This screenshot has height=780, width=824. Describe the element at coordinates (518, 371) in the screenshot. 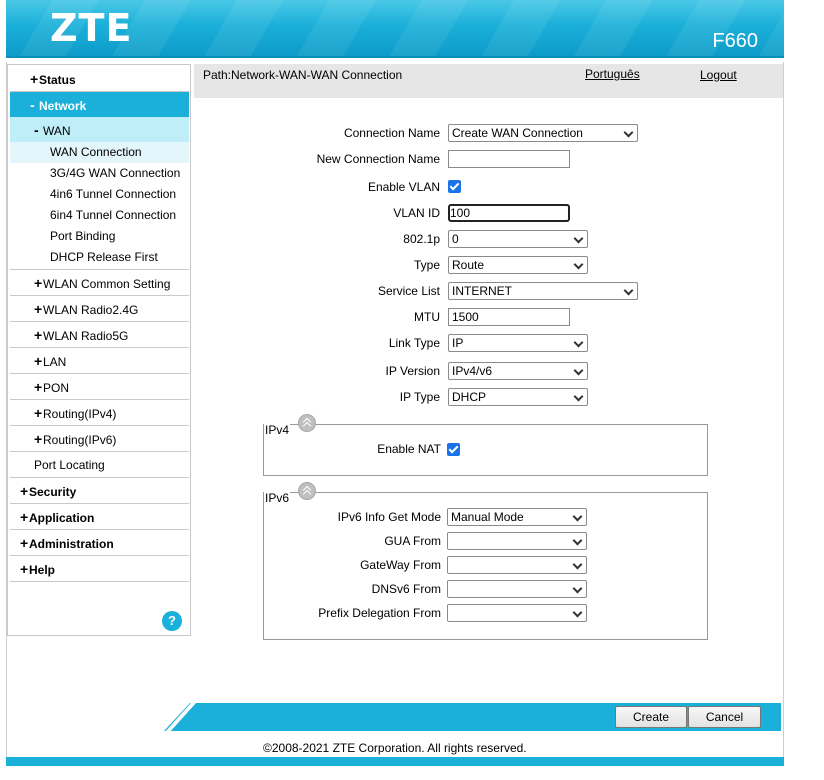

I see `ip-version-select: IPv4/v6` at that location.